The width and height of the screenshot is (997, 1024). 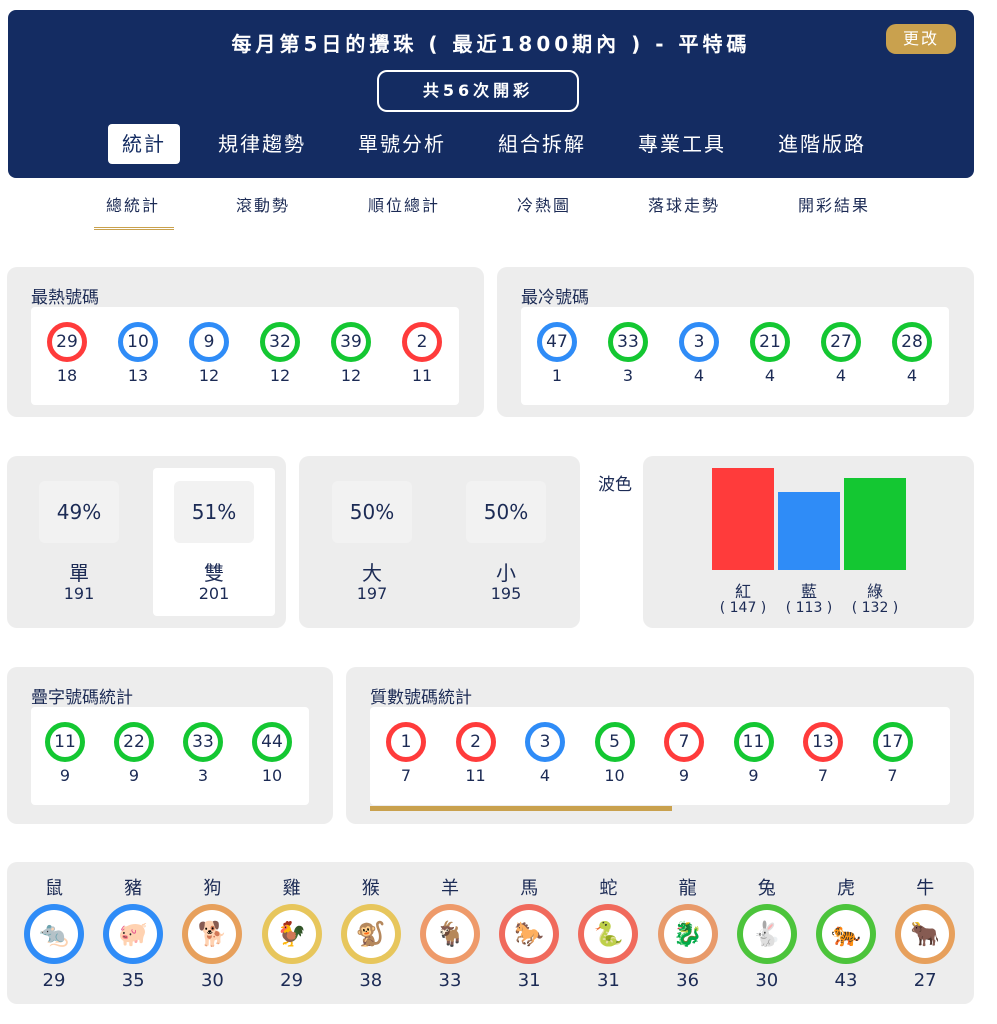 I want to click on zodiac-count: 30, so click(x=767, y=980).